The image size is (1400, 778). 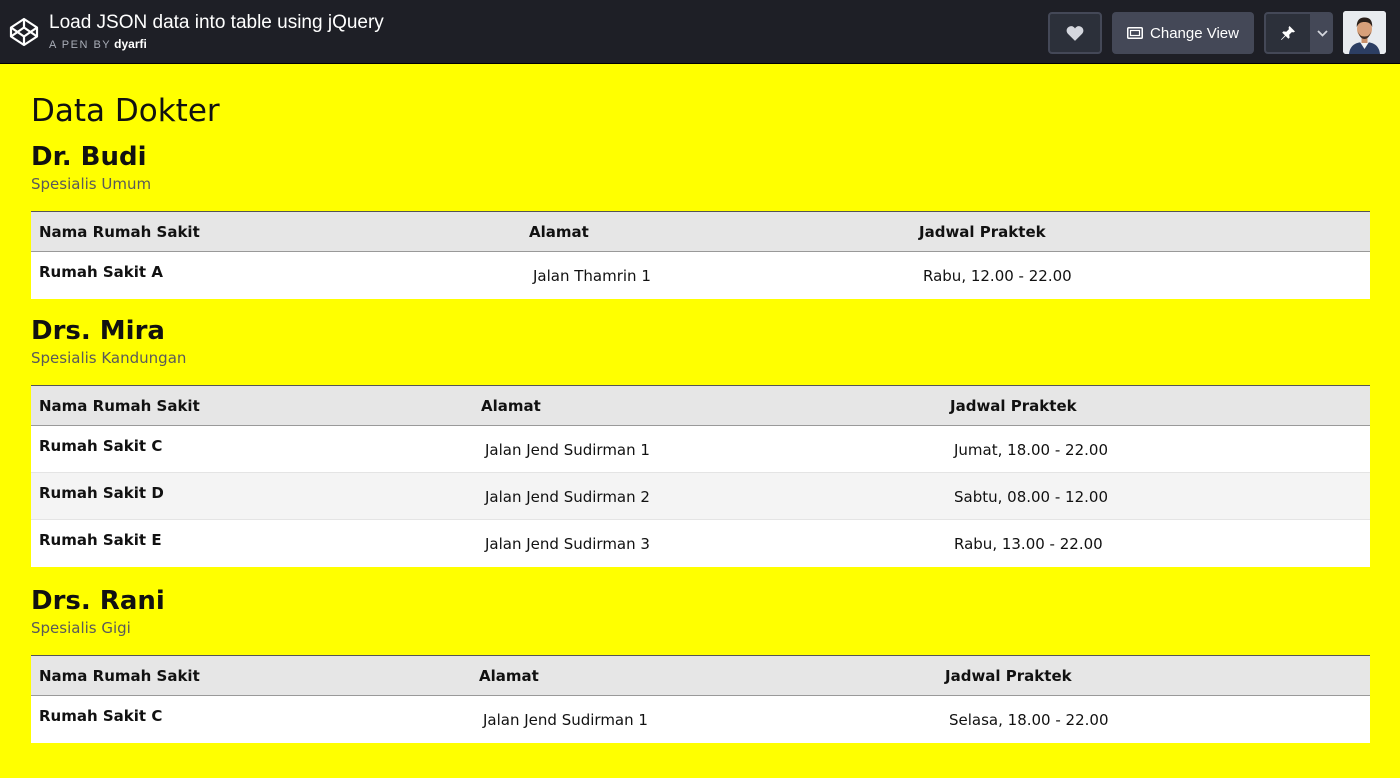 I want to click on address-cell: Jalan Jend Sudirman 3, so click(x=707, y=543).